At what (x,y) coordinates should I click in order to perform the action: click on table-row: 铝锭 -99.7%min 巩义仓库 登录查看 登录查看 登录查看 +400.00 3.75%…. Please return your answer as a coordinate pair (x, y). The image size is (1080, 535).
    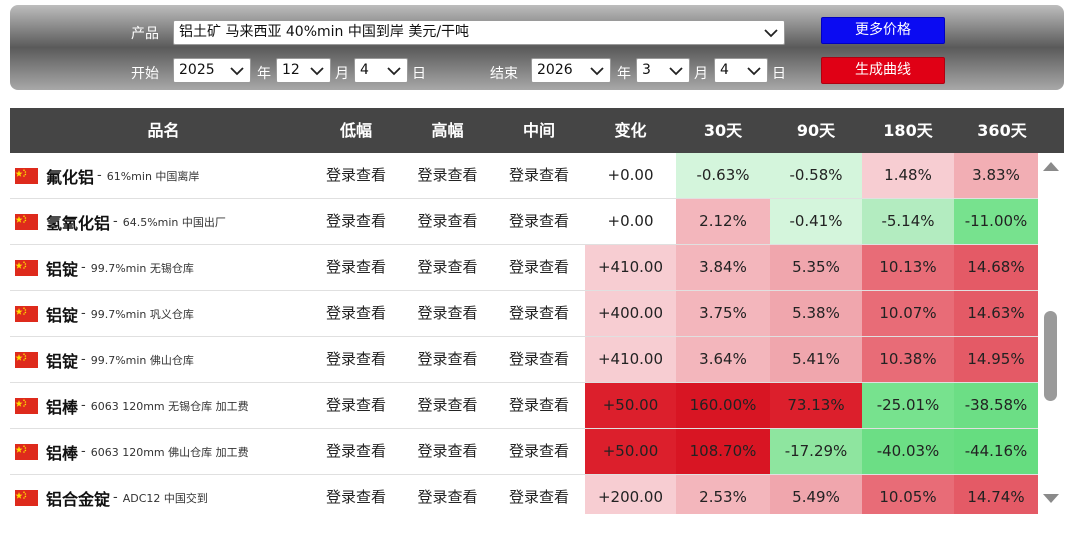
    Looking at the image, I should click on (524, 314).